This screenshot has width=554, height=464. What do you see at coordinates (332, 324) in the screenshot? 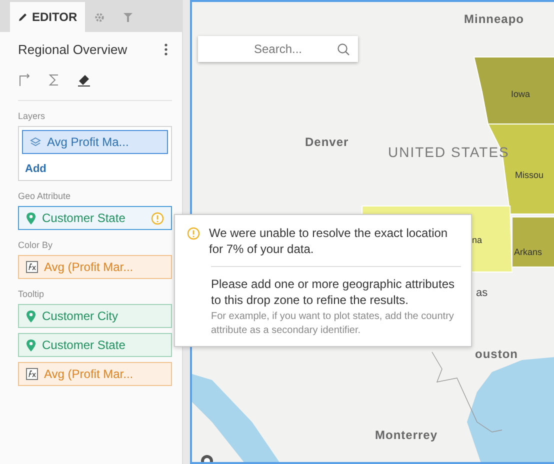
I see `example-text: For example, if you want to plot states, add the country attribute as a secondary identifier.` at bounding box center [332, 324].